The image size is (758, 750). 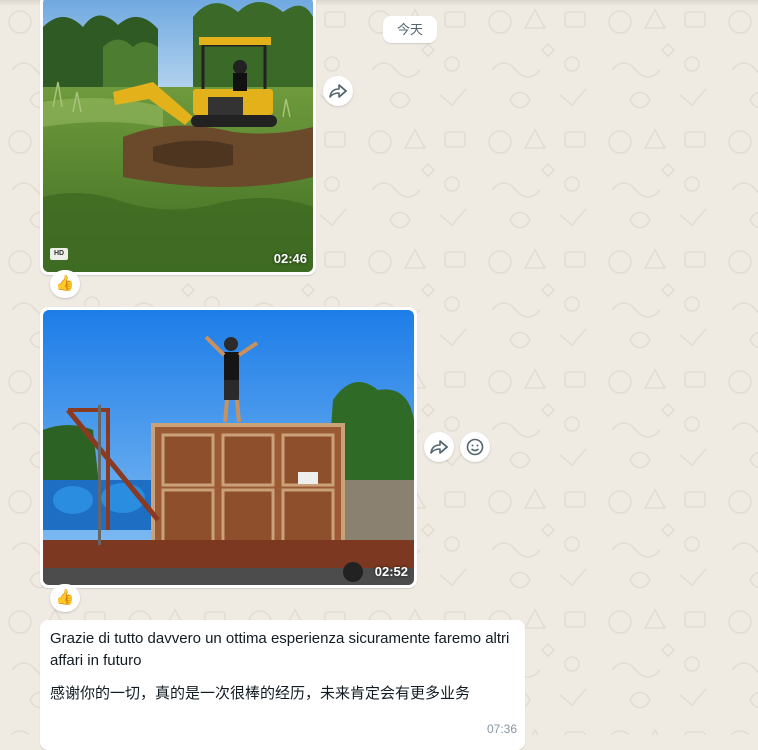 What do you see at coordinates (391, 571) in the screenshot?
I see `video-duration: 02:52` at bounding box center [391, 571].